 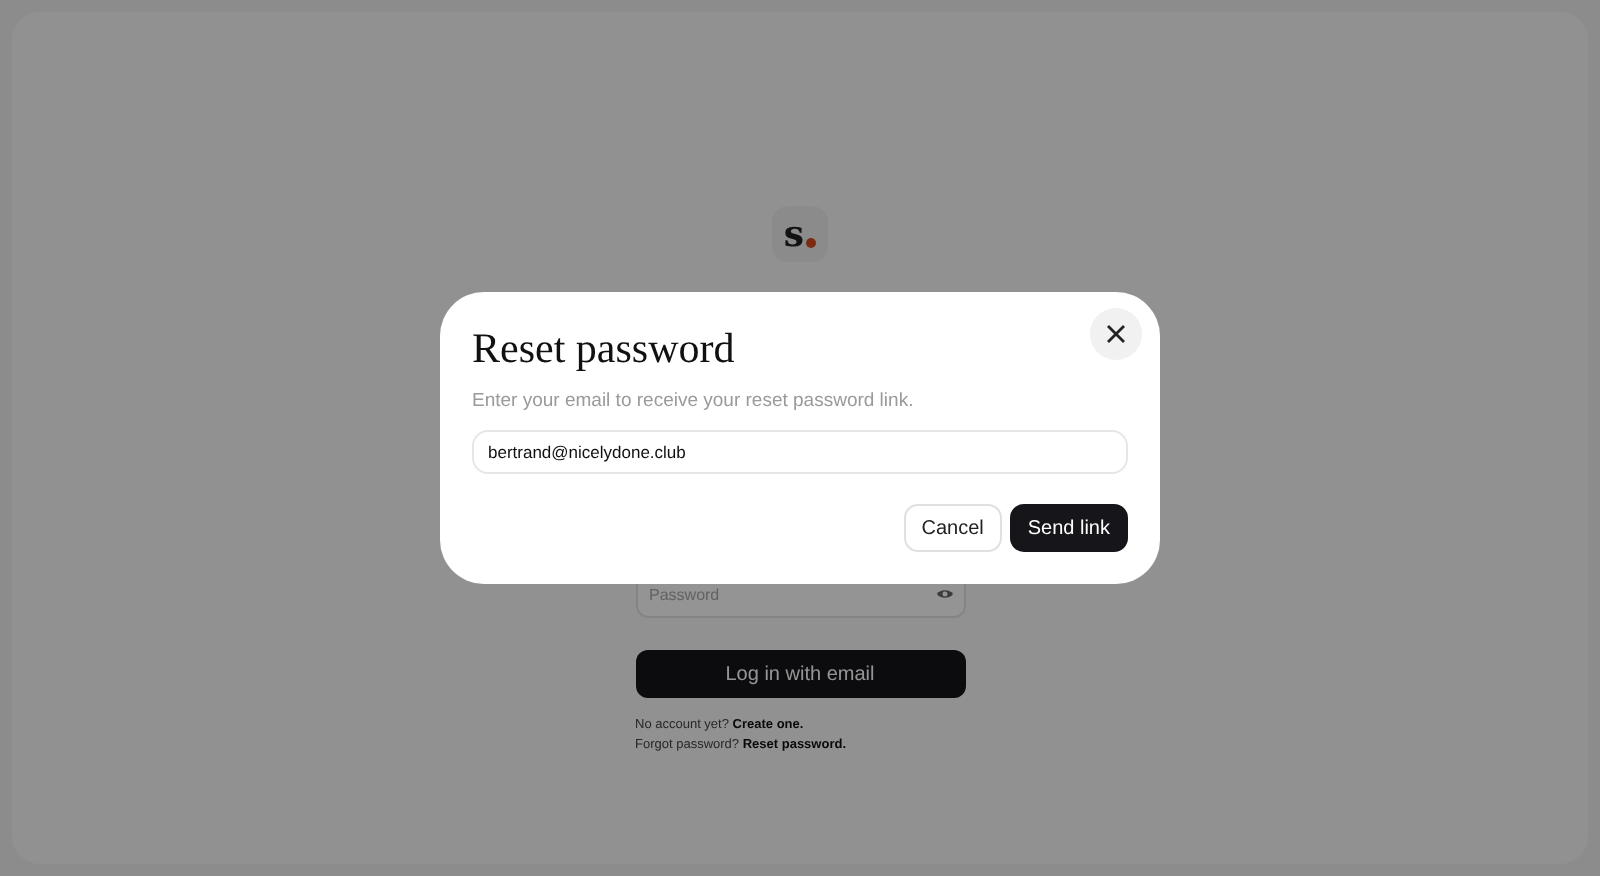 What do you see at coordinates (800, 452) in the screenshot?
I see `email-field: bertrand@nicelydone.club` at bounding box center [800, 452].